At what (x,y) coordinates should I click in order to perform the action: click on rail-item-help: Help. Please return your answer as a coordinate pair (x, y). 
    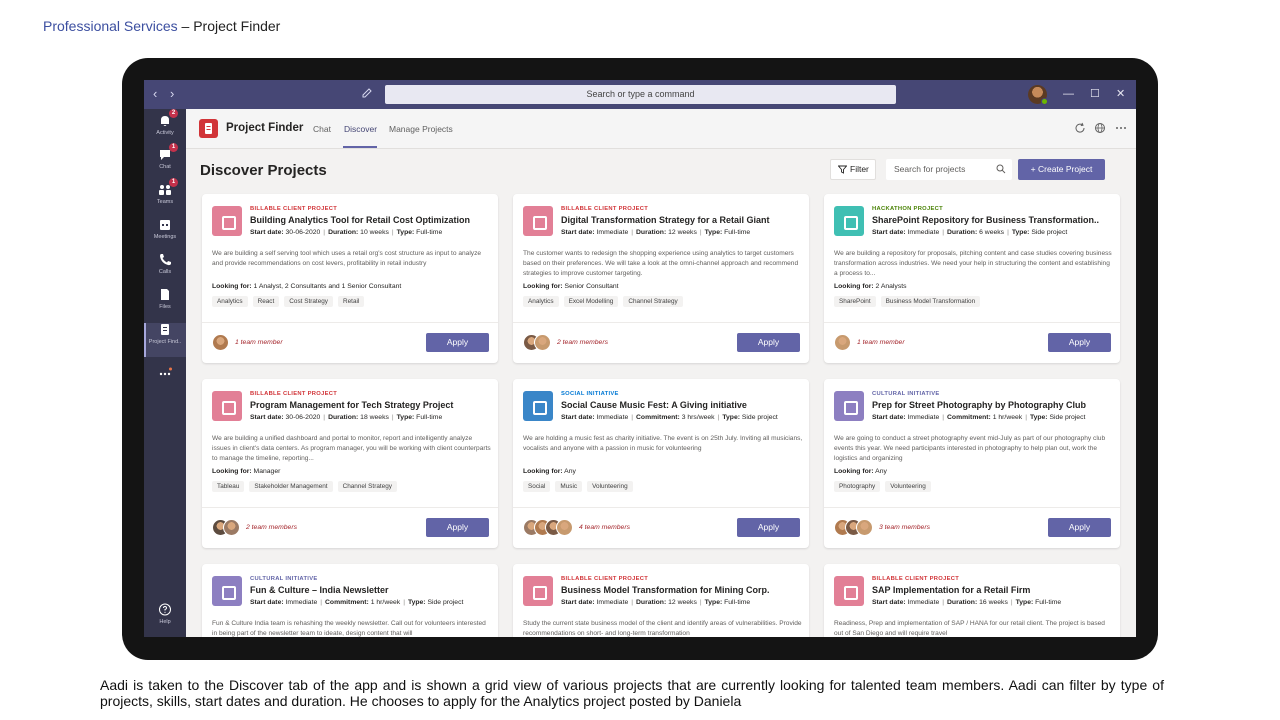
    Looking at the image, I should click on (165, 620).